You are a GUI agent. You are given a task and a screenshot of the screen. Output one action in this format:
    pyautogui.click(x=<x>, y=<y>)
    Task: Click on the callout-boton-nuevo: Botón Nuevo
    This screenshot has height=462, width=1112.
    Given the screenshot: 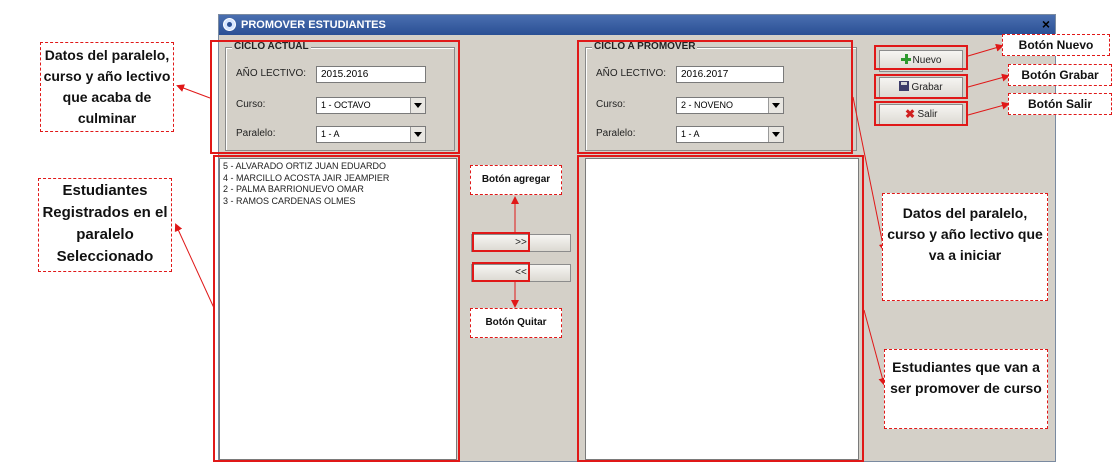 What is the action you would take?
    pyautogui.click(x=1056, y=45)
    